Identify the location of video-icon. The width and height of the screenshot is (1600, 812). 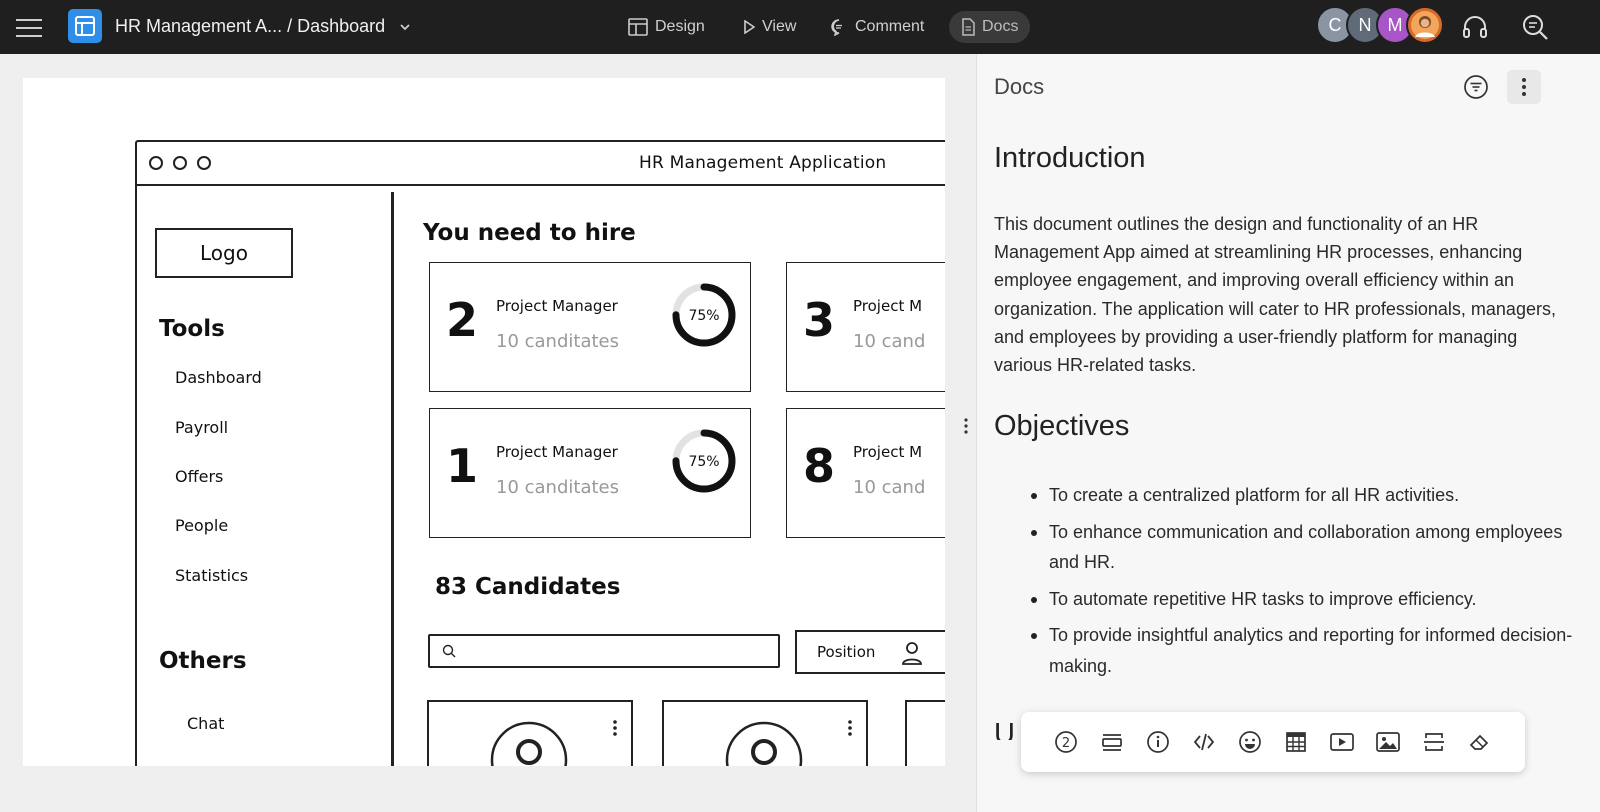
(1342, 742).